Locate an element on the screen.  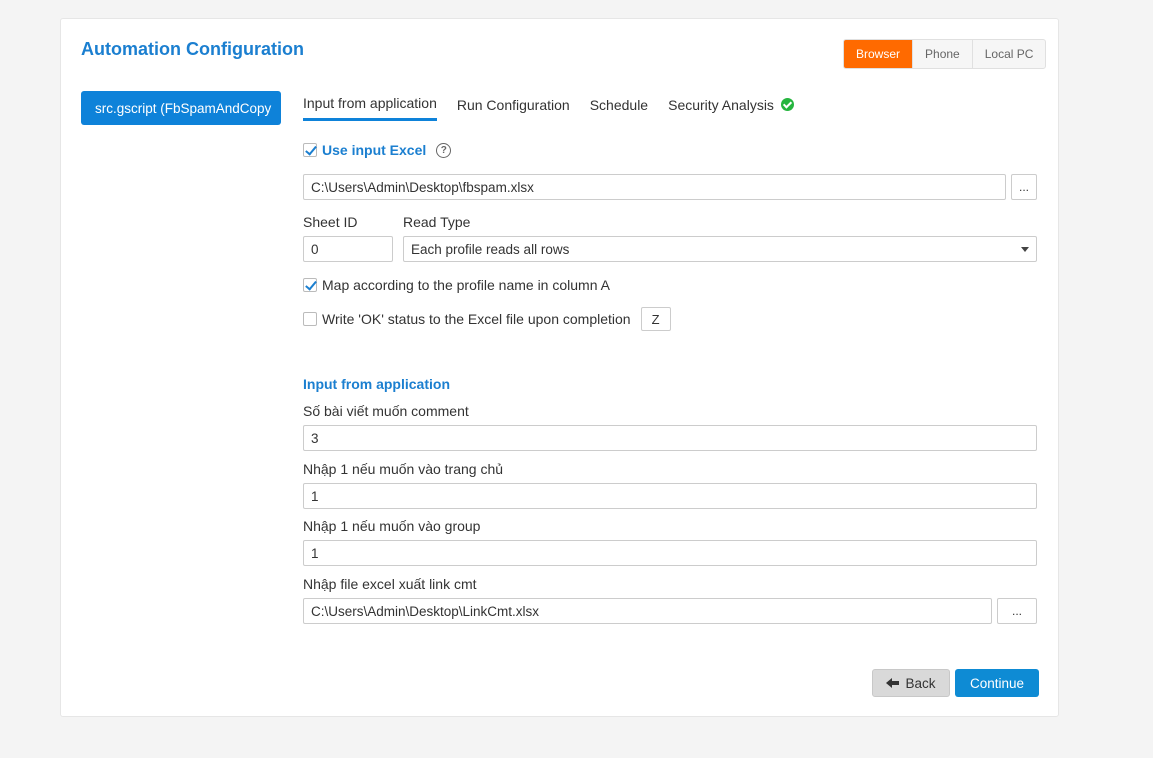
sheet-id-label: Sheet ID is located at coordinates (330, 222).